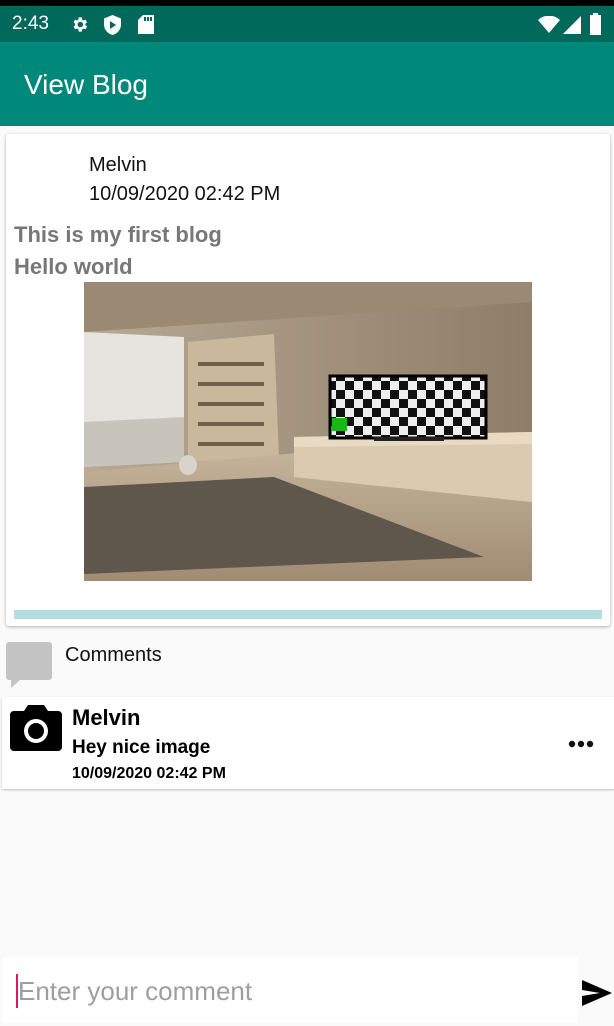 This screenshot has width=614, height=1026. I want to click on app-title: View Blog, so click(86, 84).